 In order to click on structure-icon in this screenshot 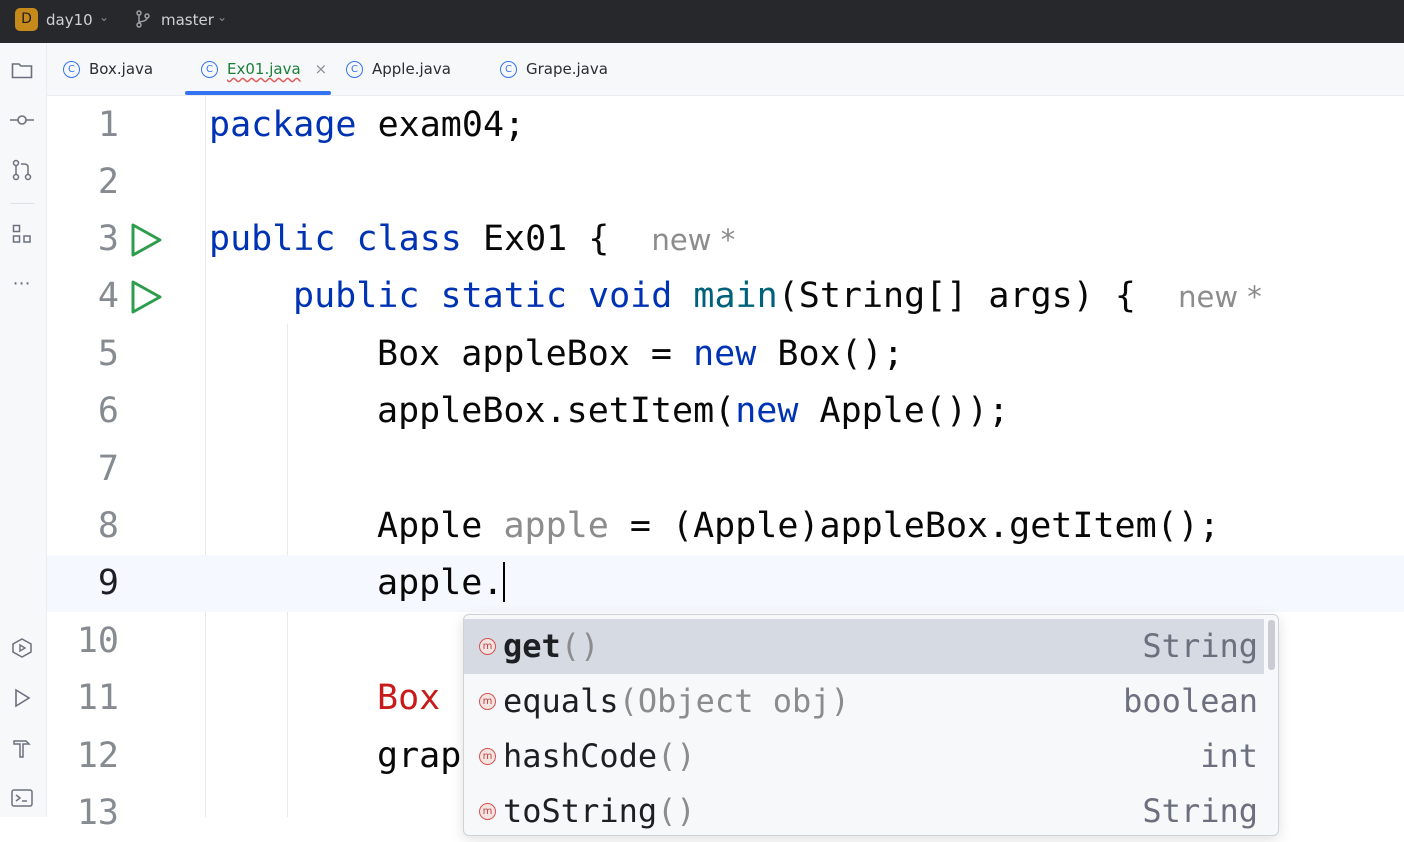, I will do `click(22, 234)`.